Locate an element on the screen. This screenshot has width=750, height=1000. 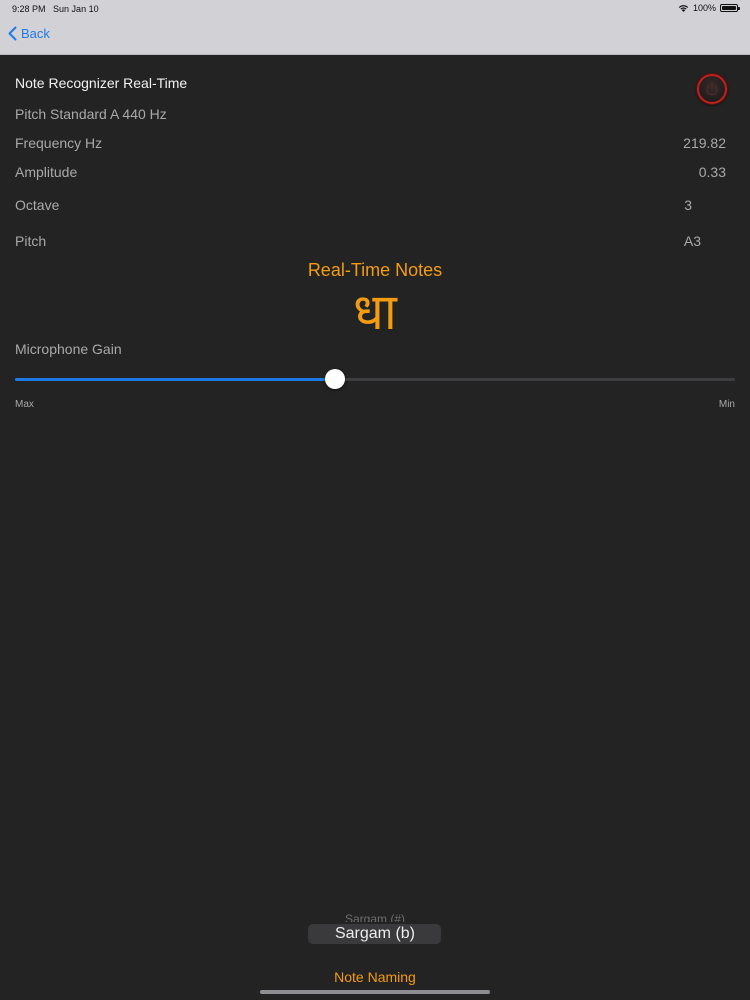
status-time-date: 9:28 PM Sun Jan 10 is located at coordinates (55, 9).